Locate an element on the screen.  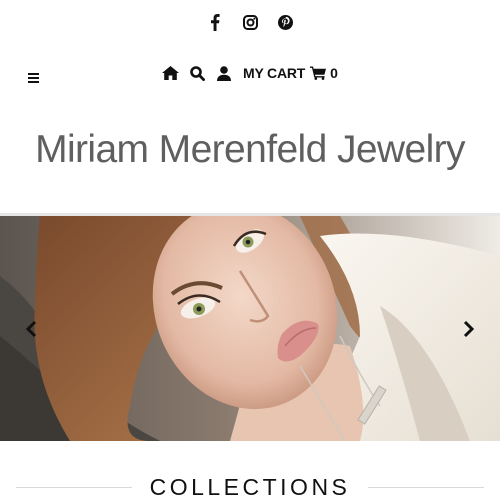
cart-link: MY CART 0 is located at coordinates (290, 73).